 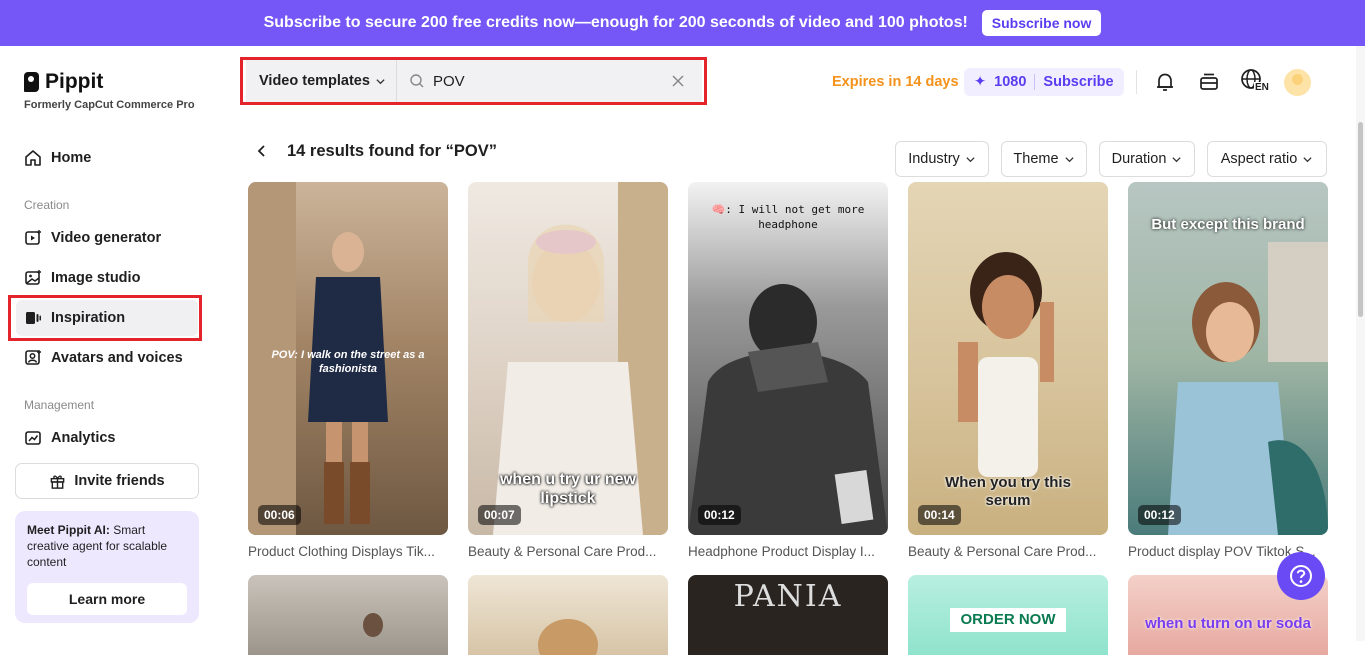 I want to click on question-mark-icon, so click(x=1301, y=576).